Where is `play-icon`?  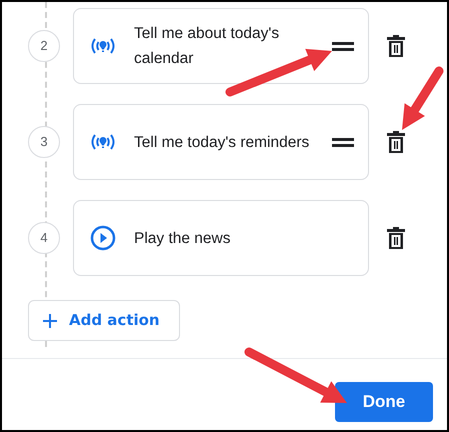
play-icon is located at coordinates (103, 238).